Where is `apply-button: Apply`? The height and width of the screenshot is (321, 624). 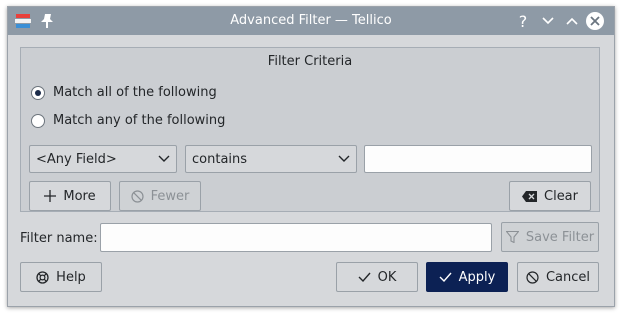 apply-button: Apply is located at coordinates (467, 277).